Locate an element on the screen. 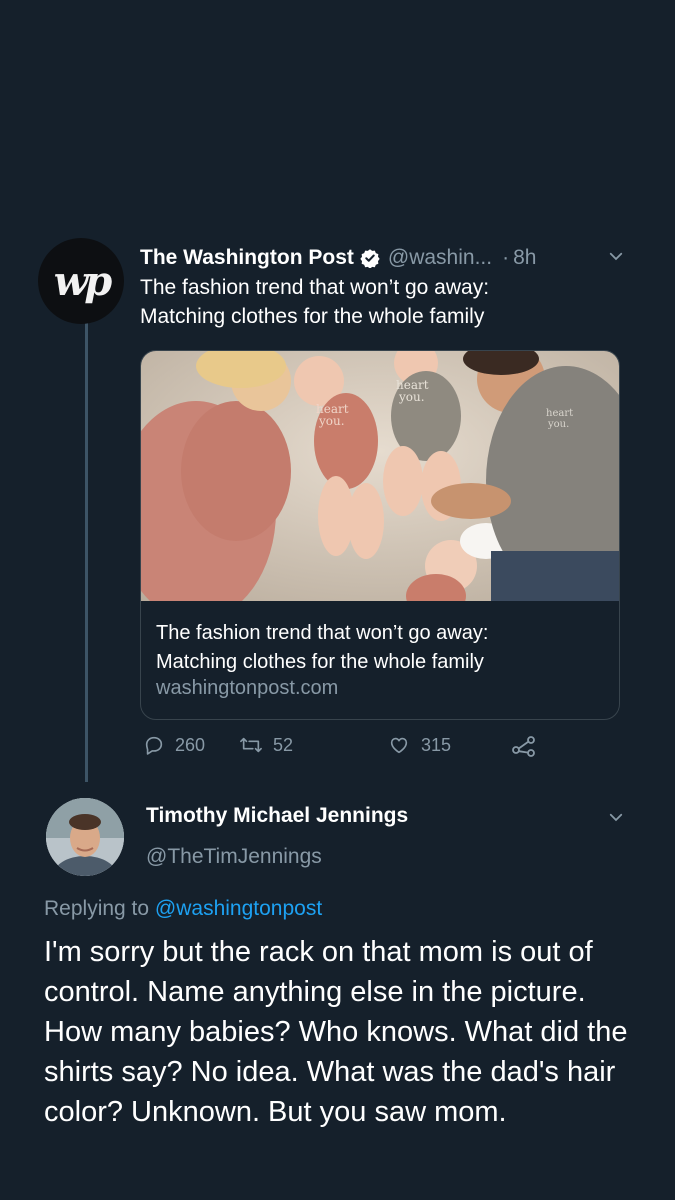  reply-menu-chevron-down-icon is located at coordinates (616, 819).